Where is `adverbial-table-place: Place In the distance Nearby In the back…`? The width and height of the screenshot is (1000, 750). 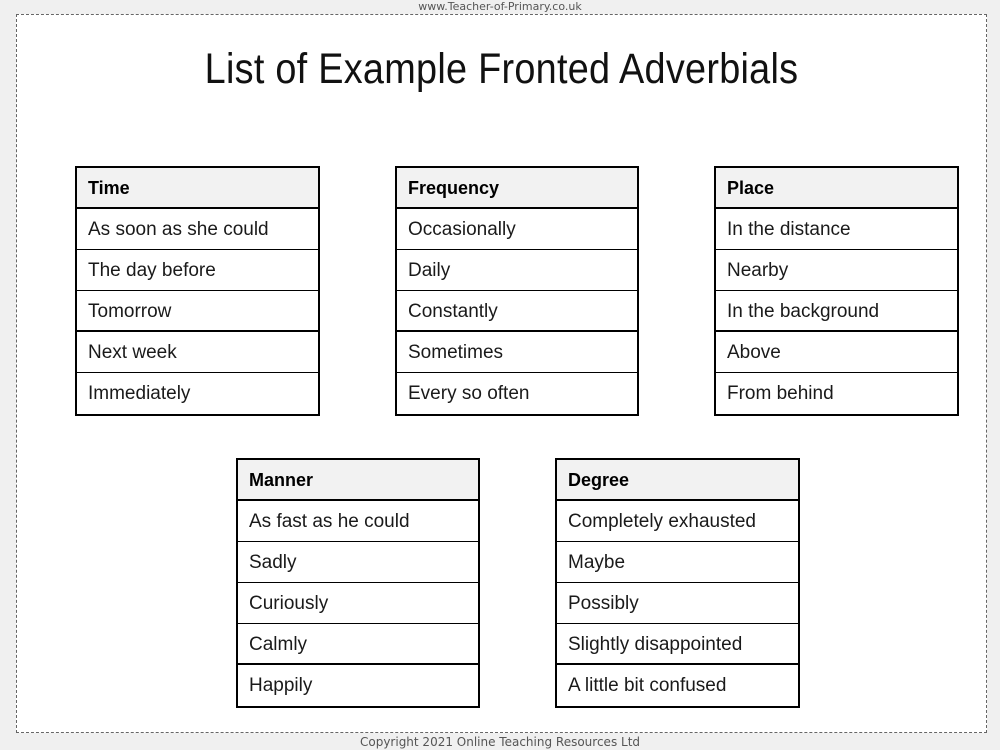 adverbial-table-place: Place In the distance Nearby In the back… is located at coordinates (836, 291).